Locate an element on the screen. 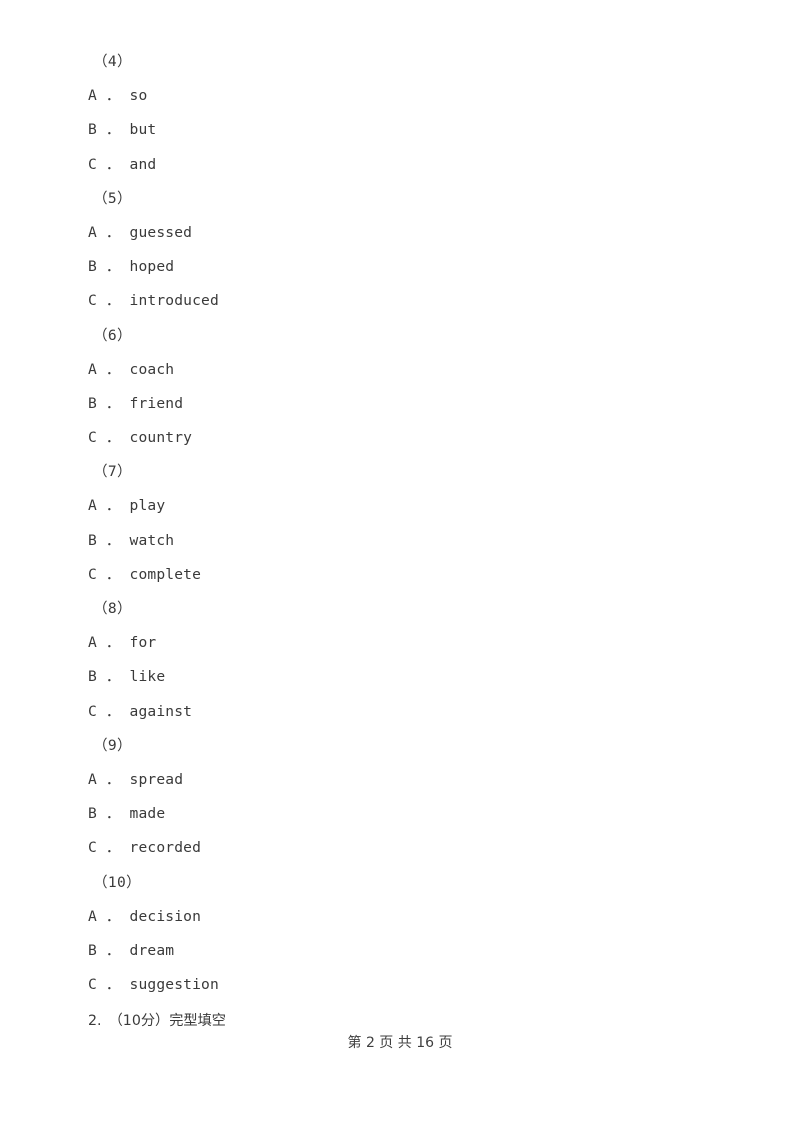 Image resolution: width=800 pixels, height=1132 pixels. question-group-label: （7） is located at coordinates (112, 472).